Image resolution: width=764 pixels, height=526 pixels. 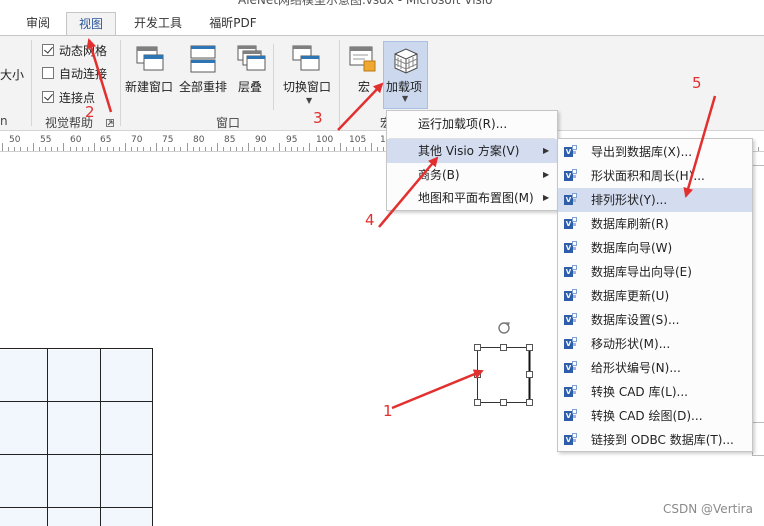 What do you see at coordinates (90, 112) in the screenshot?
I see `annotation-number-2: 2` at bounding box center [90, 112].